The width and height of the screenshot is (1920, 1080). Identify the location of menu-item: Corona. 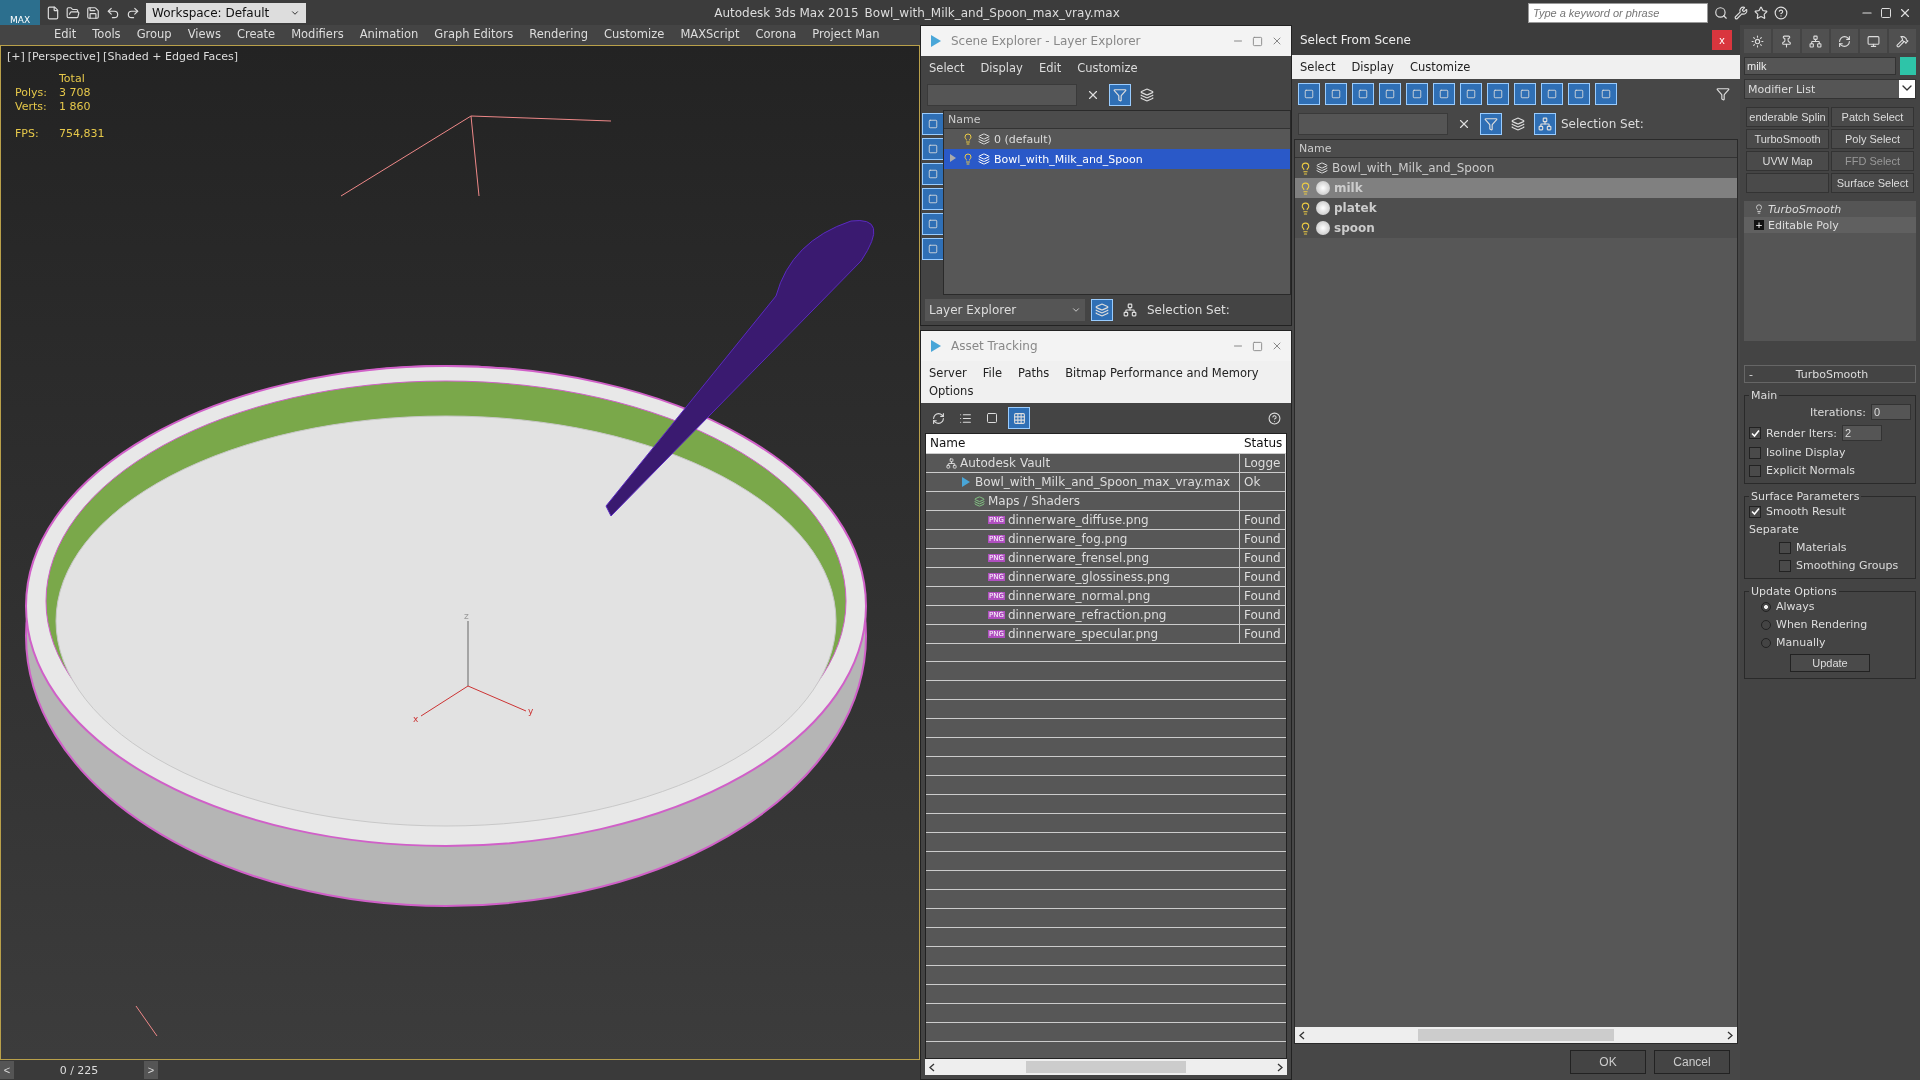
(776, 35).